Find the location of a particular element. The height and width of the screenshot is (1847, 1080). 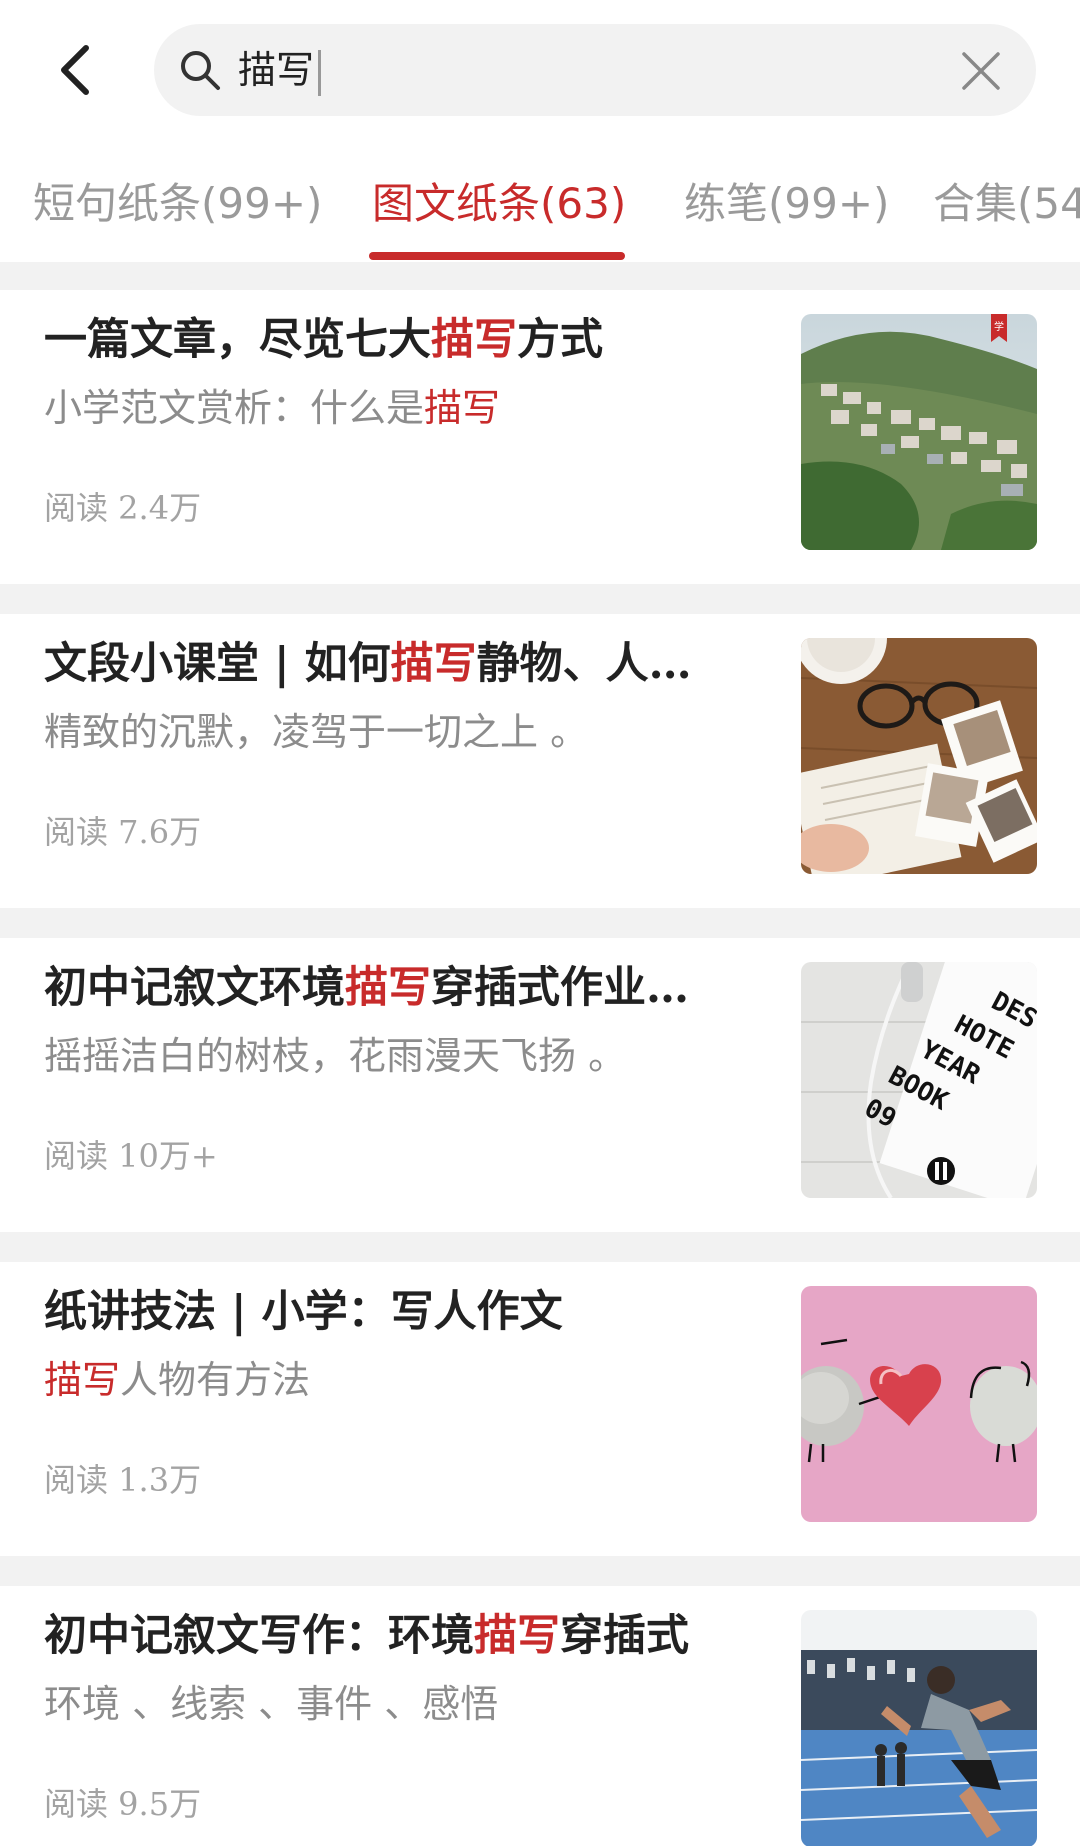

thumb-badge: 学 is located at coordinates (999, 326).